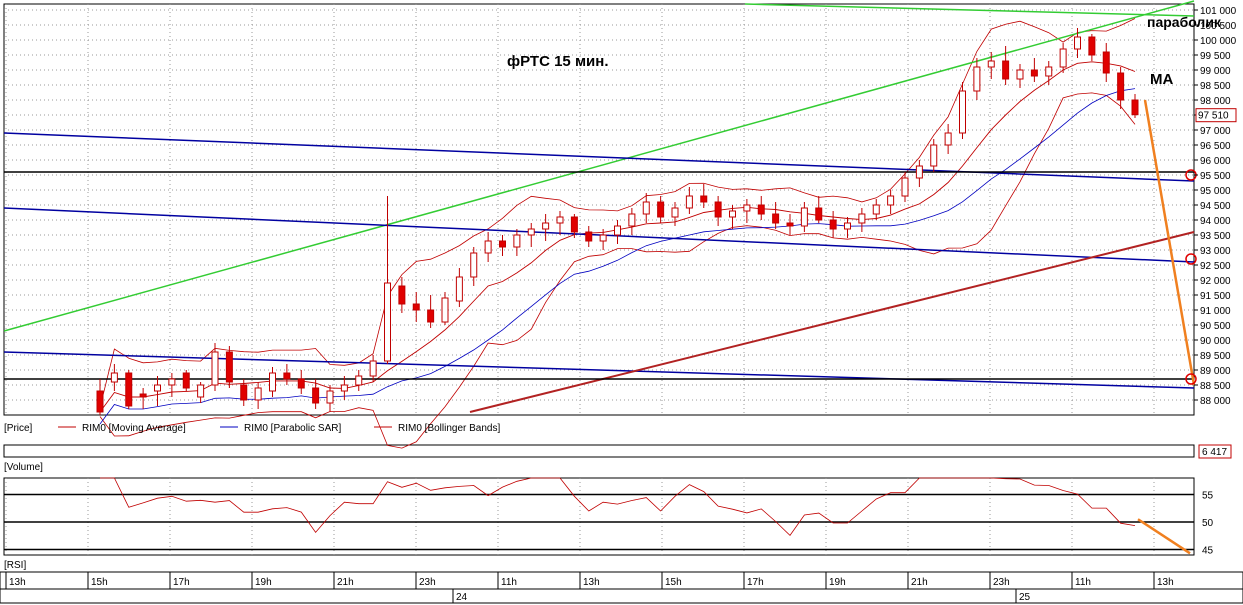  Describe the element at coordinates (99, 582) in the screenshot. I see `hour-tick-label: 15h` at that location.